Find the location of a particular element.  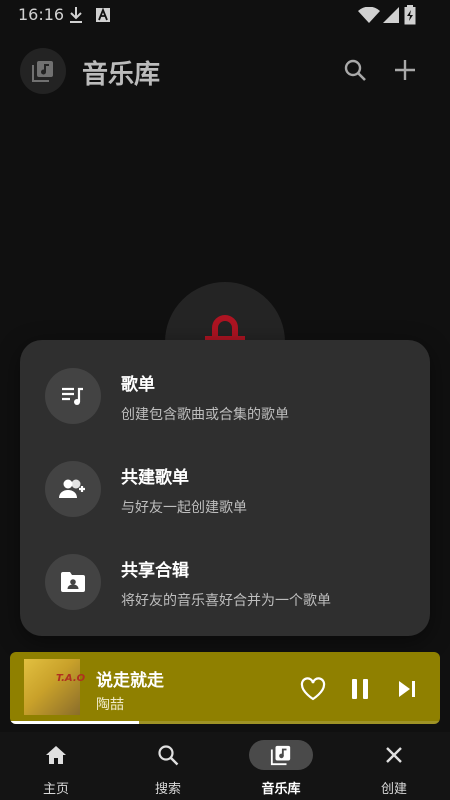

next-button is located at coordinates (407, 689).